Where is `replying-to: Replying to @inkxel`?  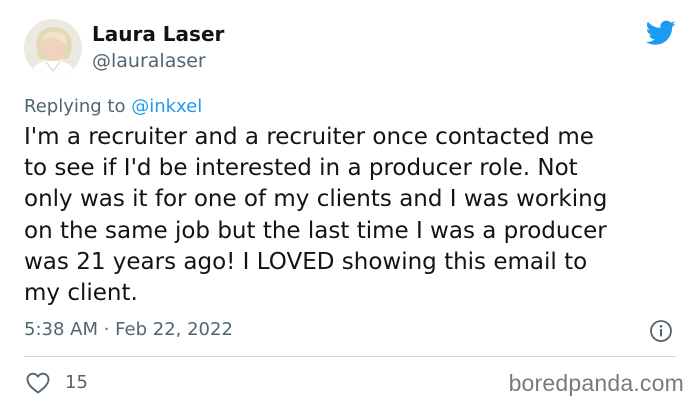 replying-to: Replying to @inkxel is located at coordinates (113, 106).